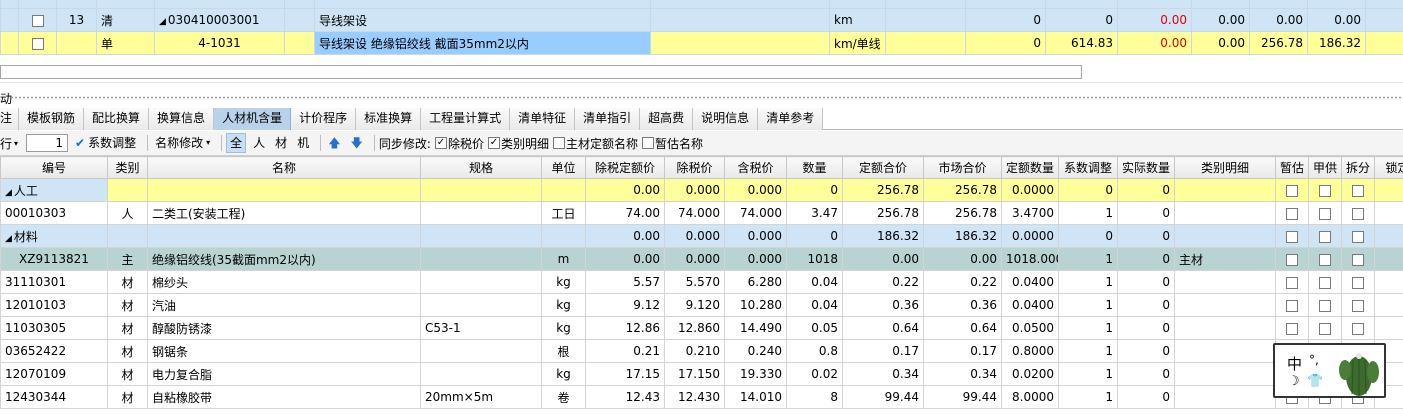 Image resolution: width=1403 pixels, height=415 pixels. Describe the element at coordinates (459, 143) in the screenshot. I see `chk-tax-price: ✓ 除税价` at that location.